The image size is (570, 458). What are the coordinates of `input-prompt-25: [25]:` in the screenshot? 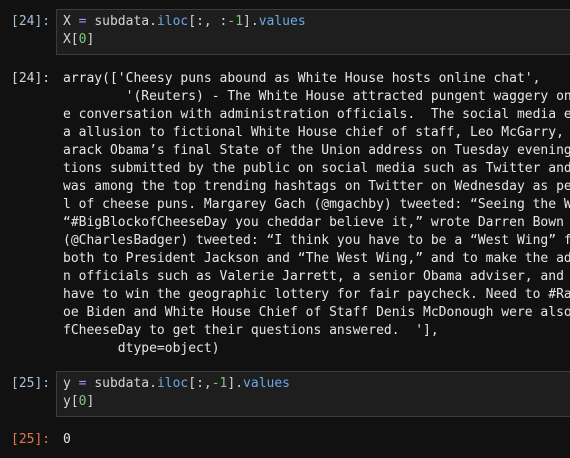 It's located at (31, 383).